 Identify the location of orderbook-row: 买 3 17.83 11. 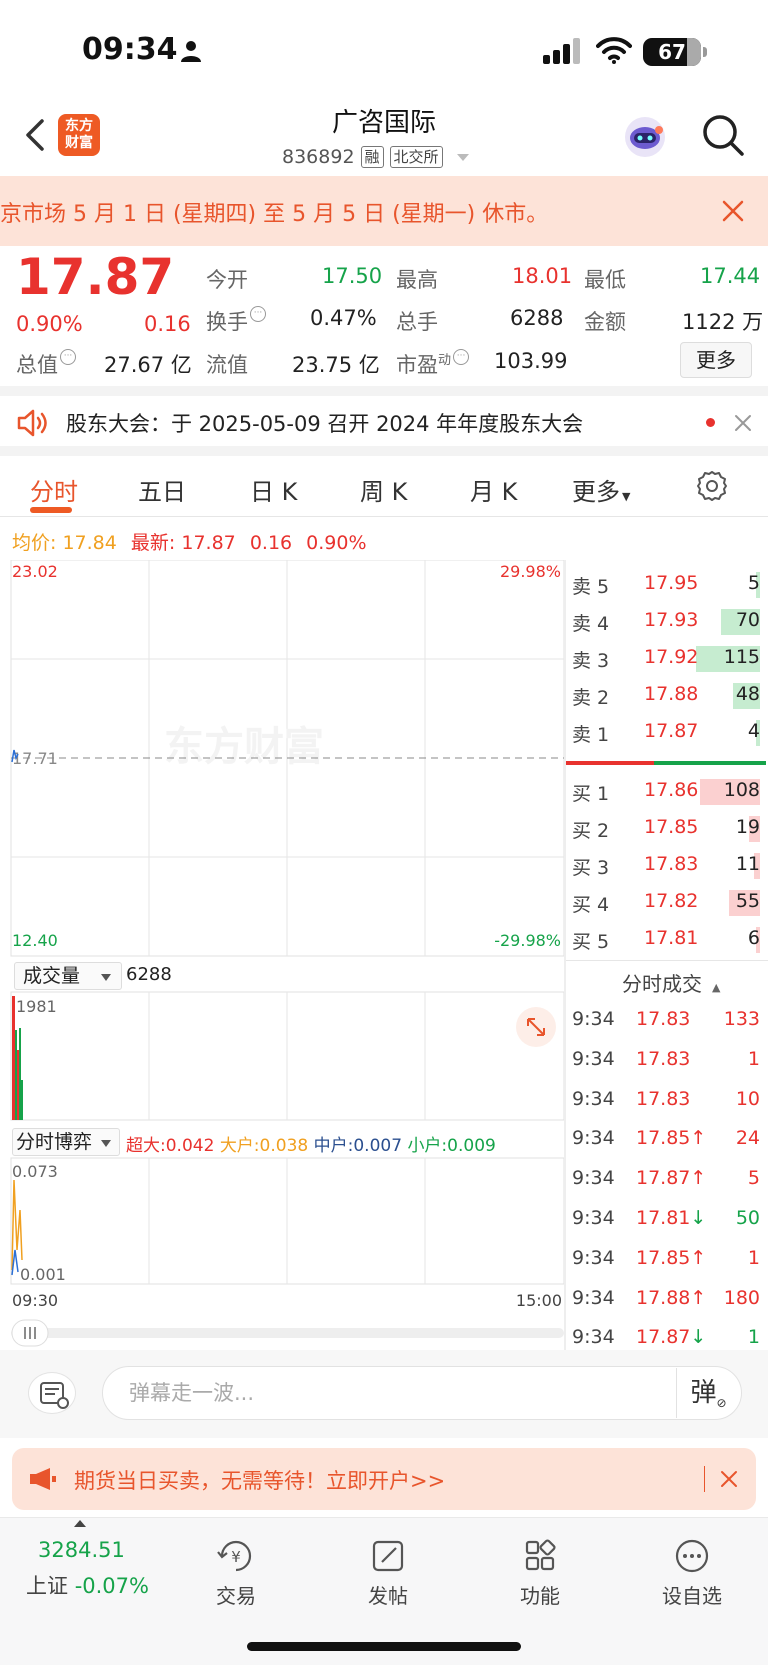
(666, 866).